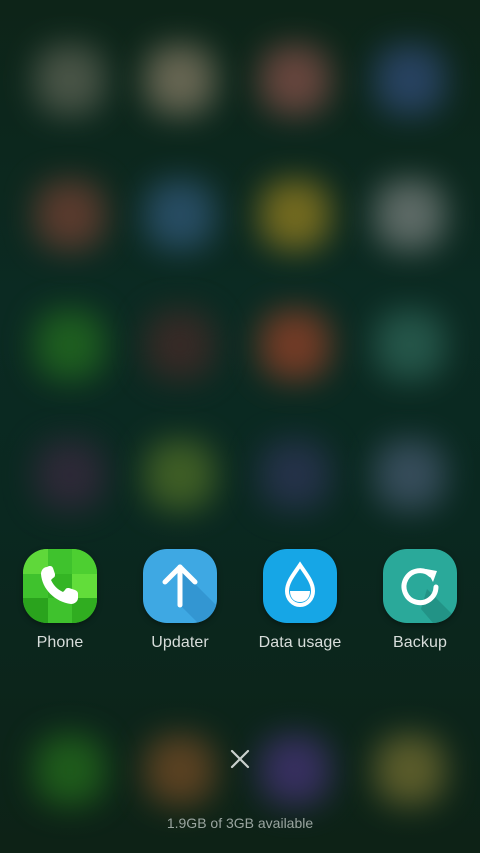  I want to click on close-icon, so click(240, 759).